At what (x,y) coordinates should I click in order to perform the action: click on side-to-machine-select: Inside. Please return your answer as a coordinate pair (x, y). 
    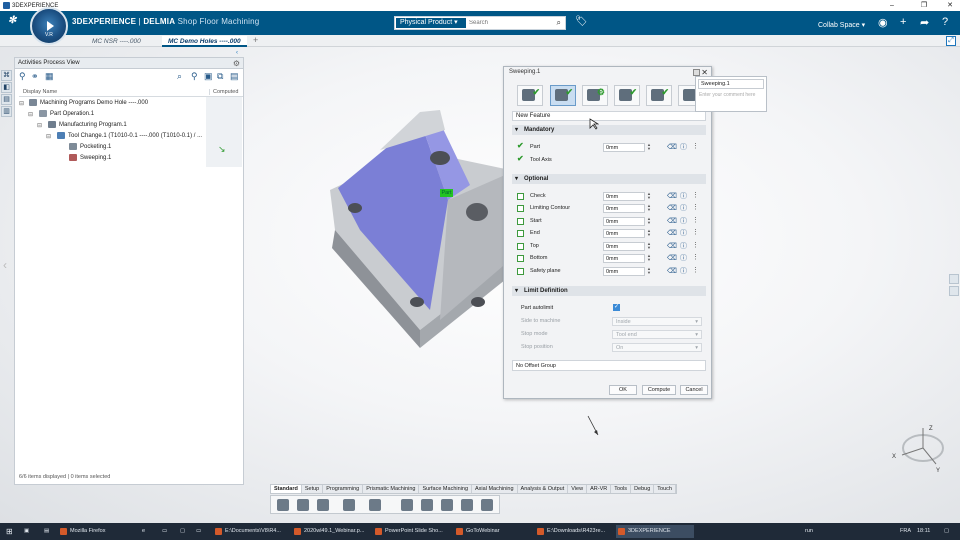
    Looking at the image, I should click on (657, 321).